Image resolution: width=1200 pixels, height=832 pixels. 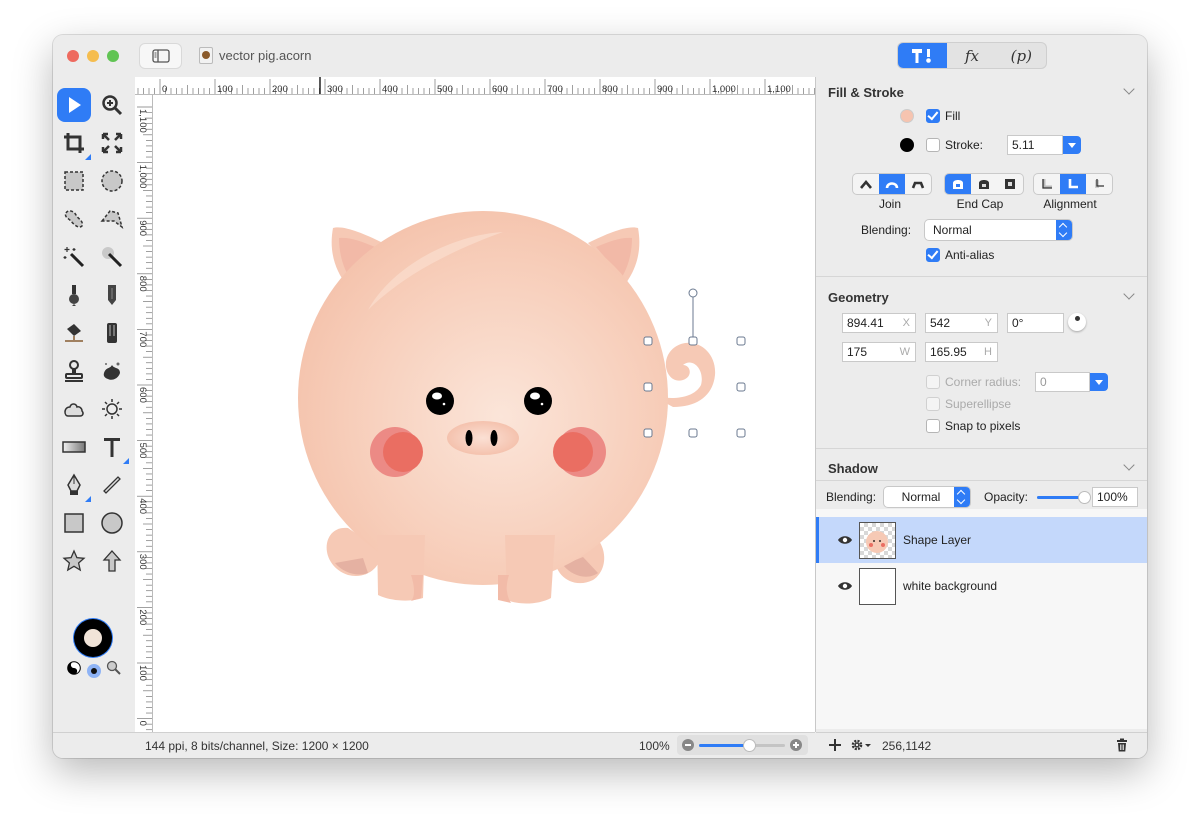 What do you see at coordinates (93, 56) in the screenshot?
I see `minimize-window-button` at bounding box center [93, 56].